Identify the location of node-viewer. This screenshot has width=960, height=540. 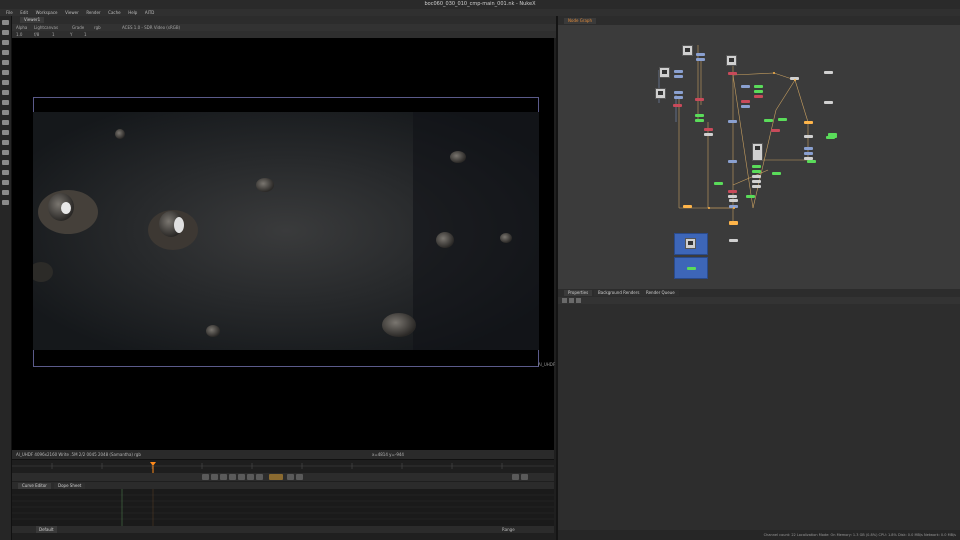
(733, 240).